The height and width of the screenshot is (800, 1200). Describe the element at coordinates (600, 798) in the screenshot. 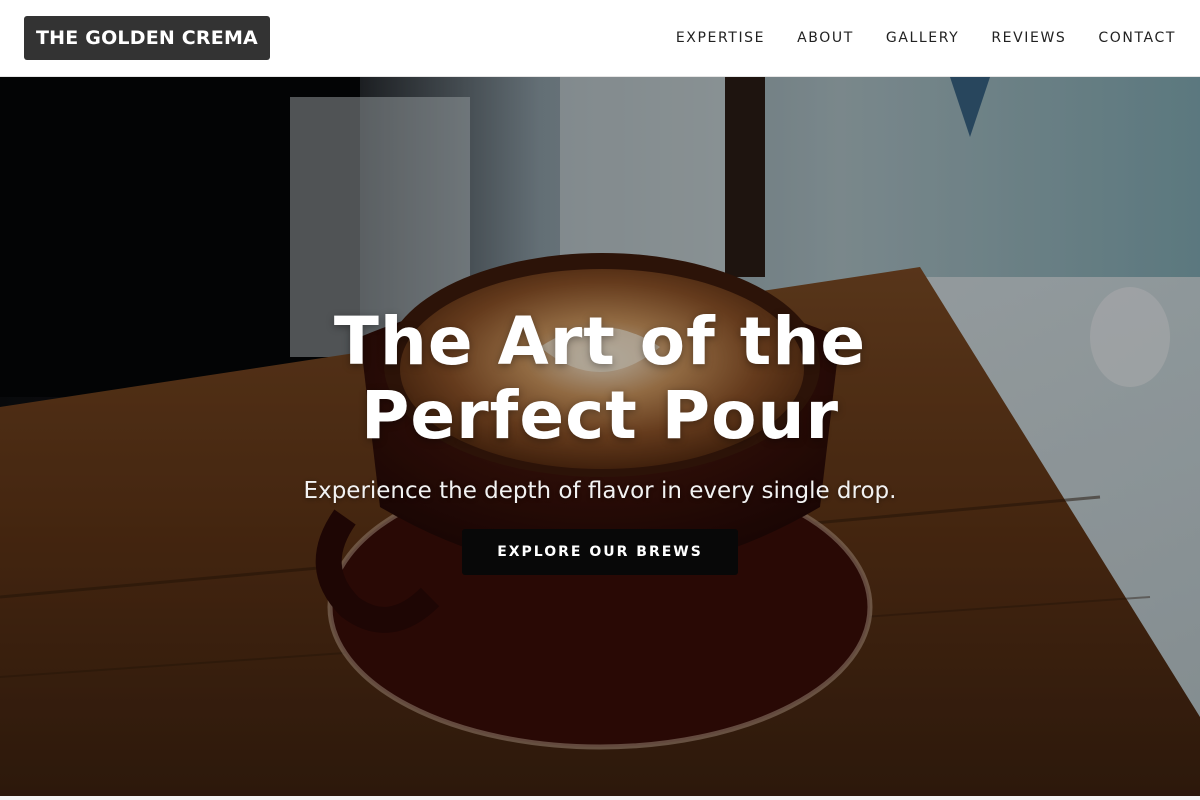

I see `next-section-edge` at that location.